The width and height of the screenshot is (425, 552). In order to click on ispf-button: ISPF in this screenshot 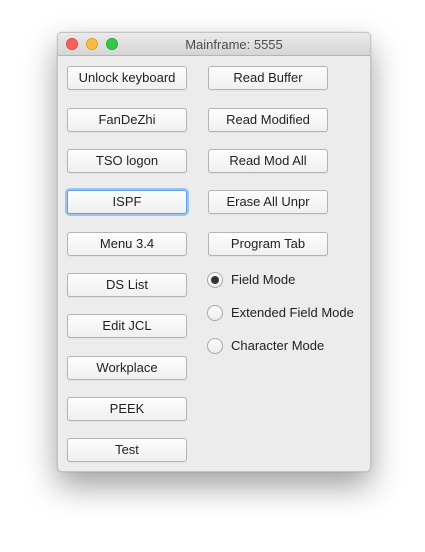, I will do `click(127, 202)`.